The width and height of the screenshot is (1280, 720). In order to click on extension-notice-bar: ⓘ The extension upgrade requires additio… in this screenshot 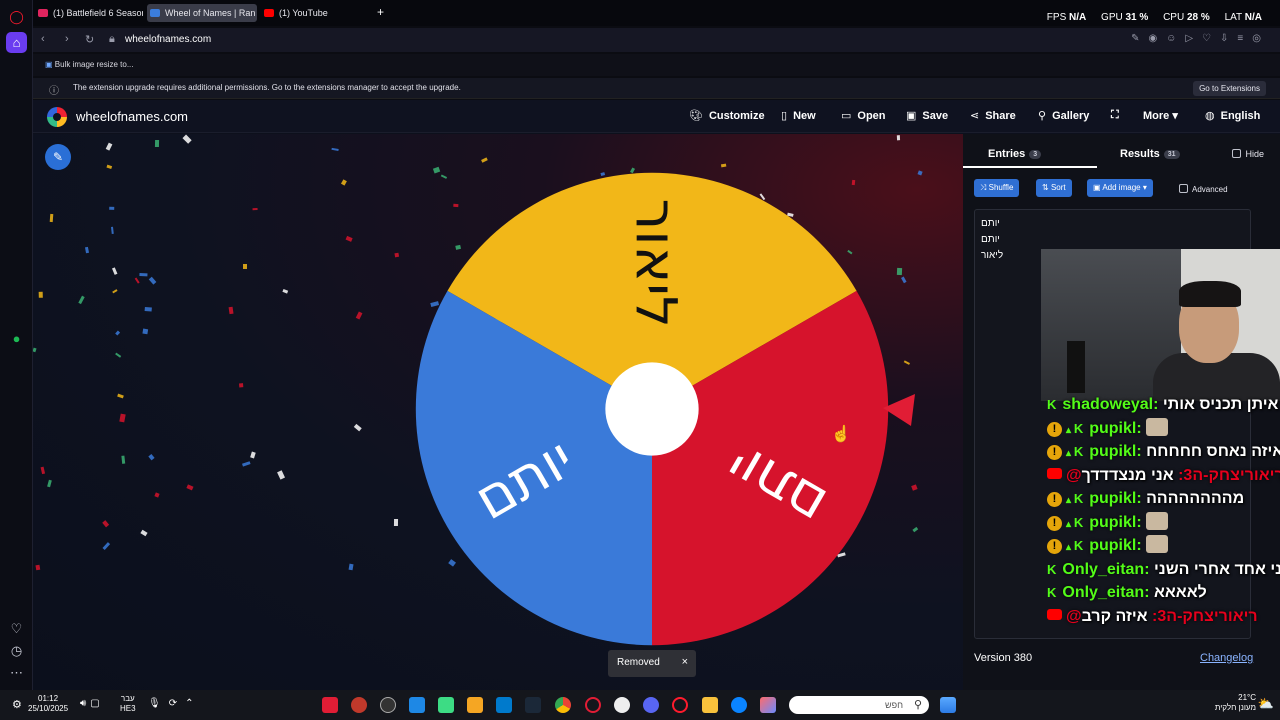, I will do `click(656, 88)`.